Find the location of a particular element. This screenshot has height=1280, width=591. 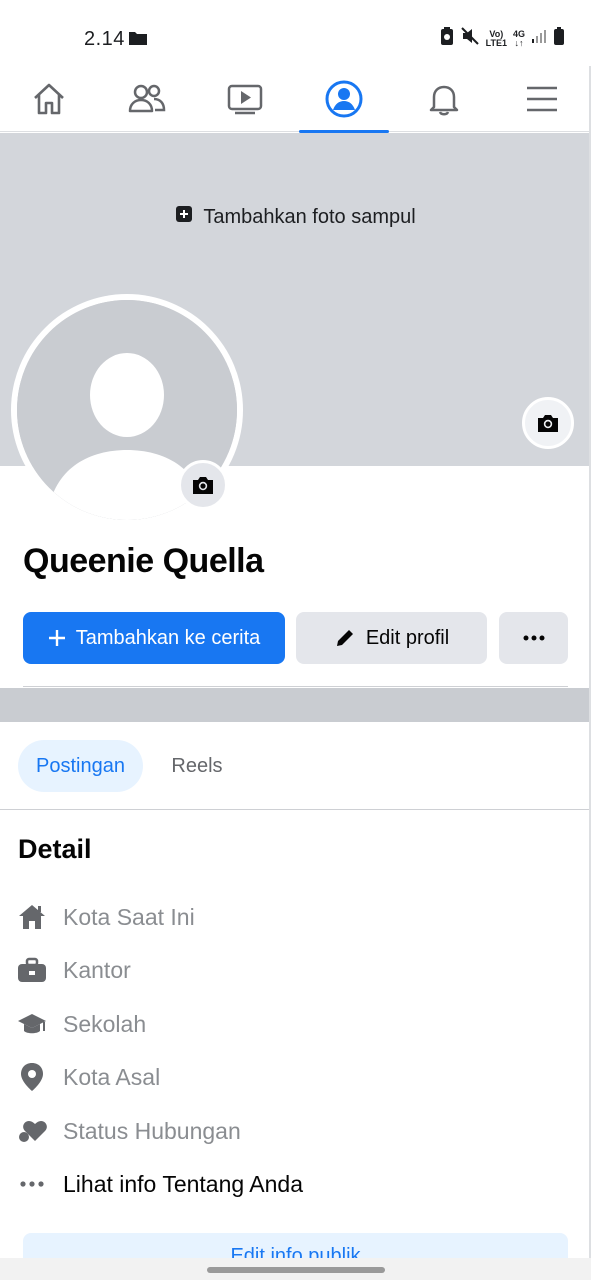

top-navigation is located at coordinates (295, 99).